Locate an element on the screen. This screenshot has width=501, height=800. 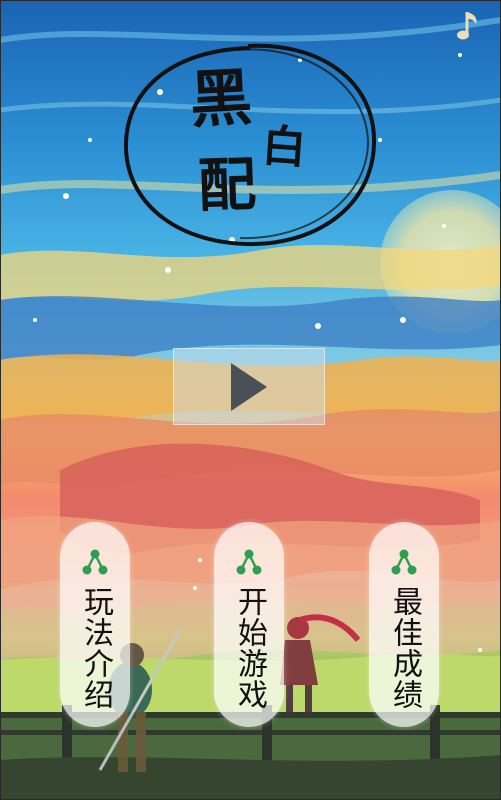
how-to-play-button: 玩法介绍 is located at coordinates (95, 624).